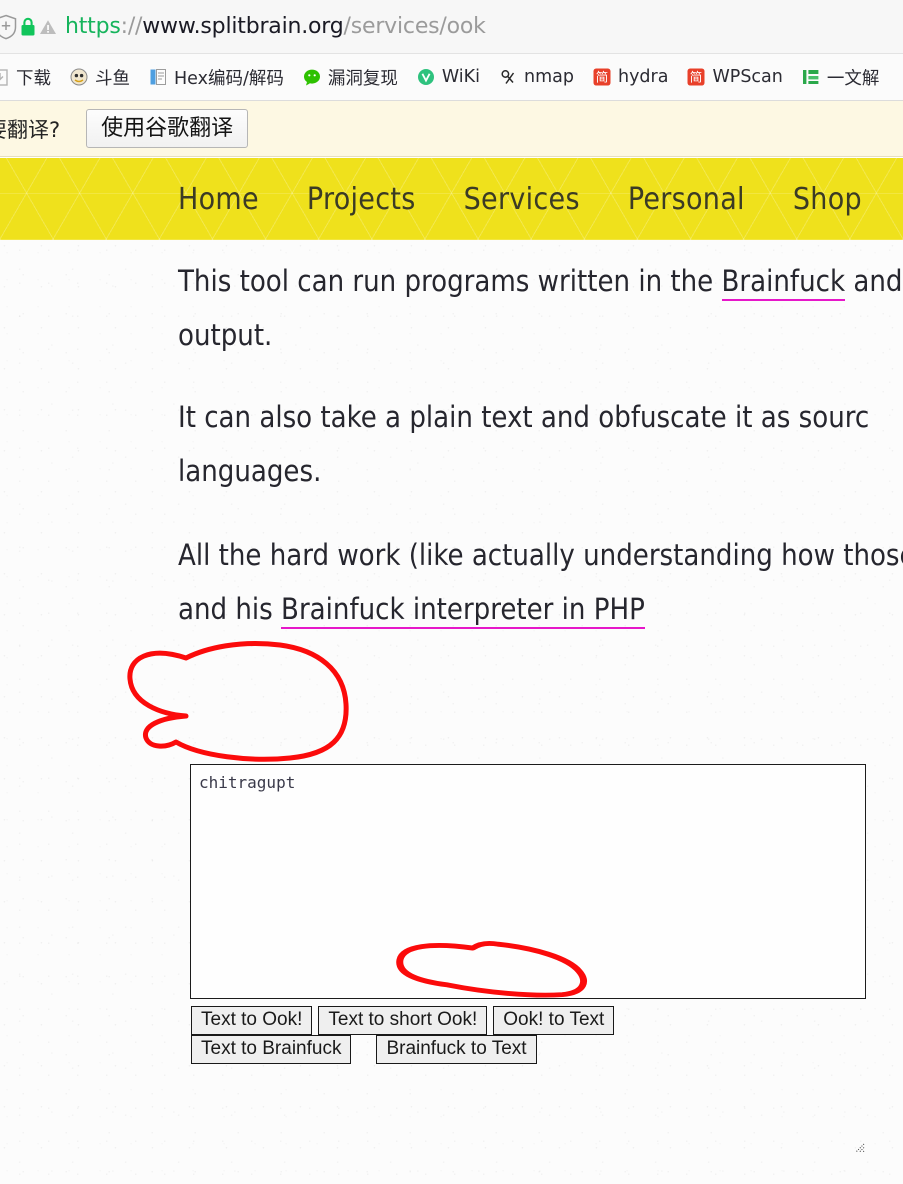 The width and height of the screenshot is (903, 1184). Describe the element at coordinates (508, 77) in the screenshot. I see `nmap-icon` at that location.